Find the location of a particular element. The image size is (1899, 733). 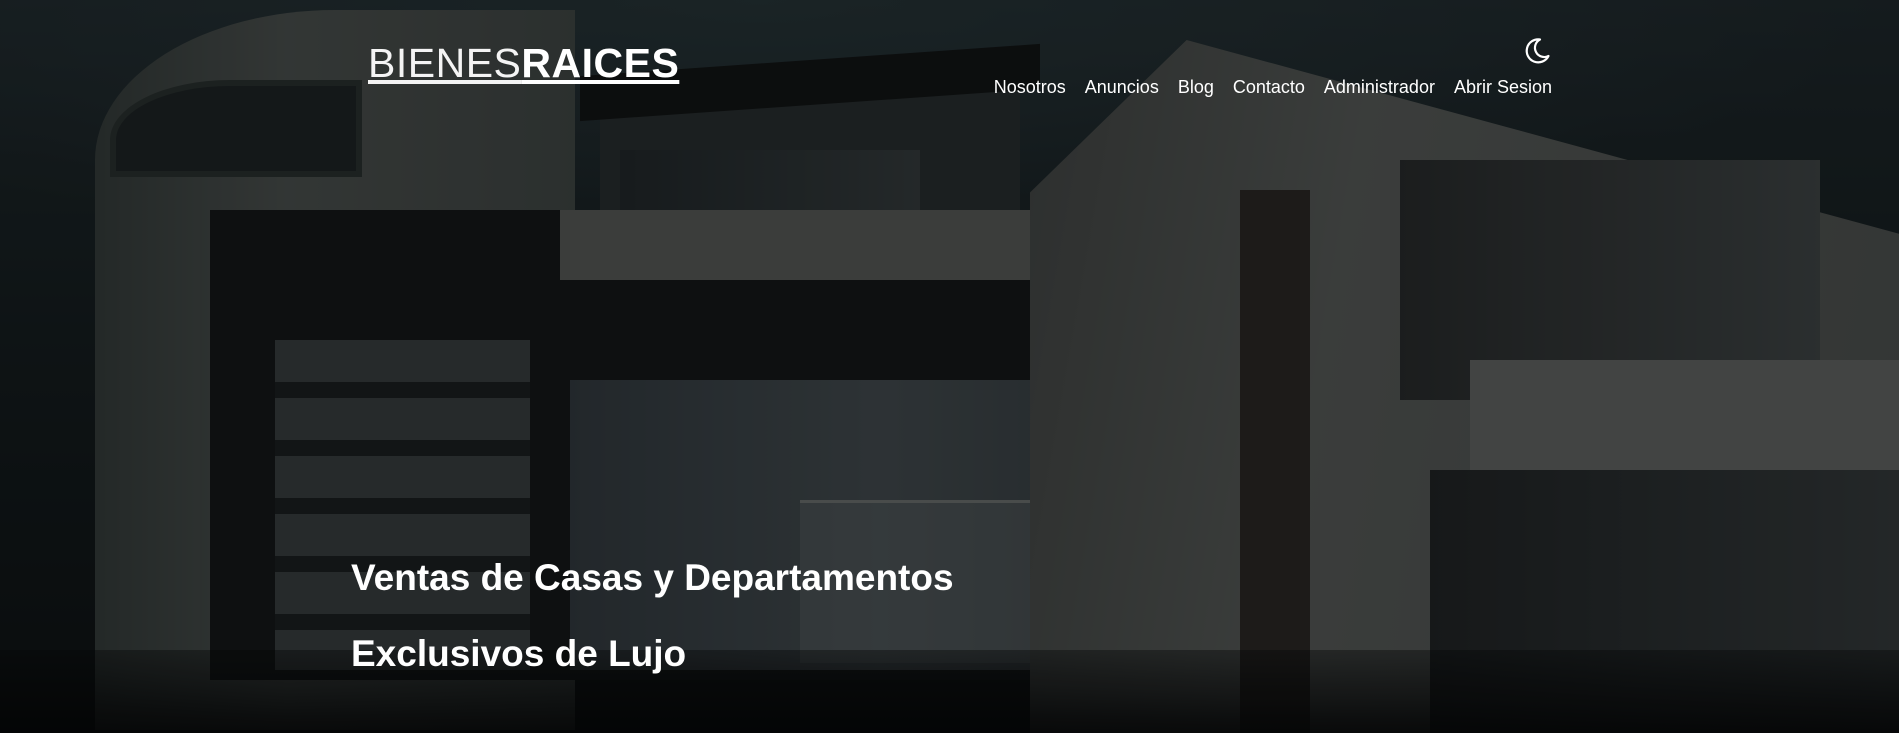

nav-link-contacto: Contacto is located at coordinates (1269, 87).